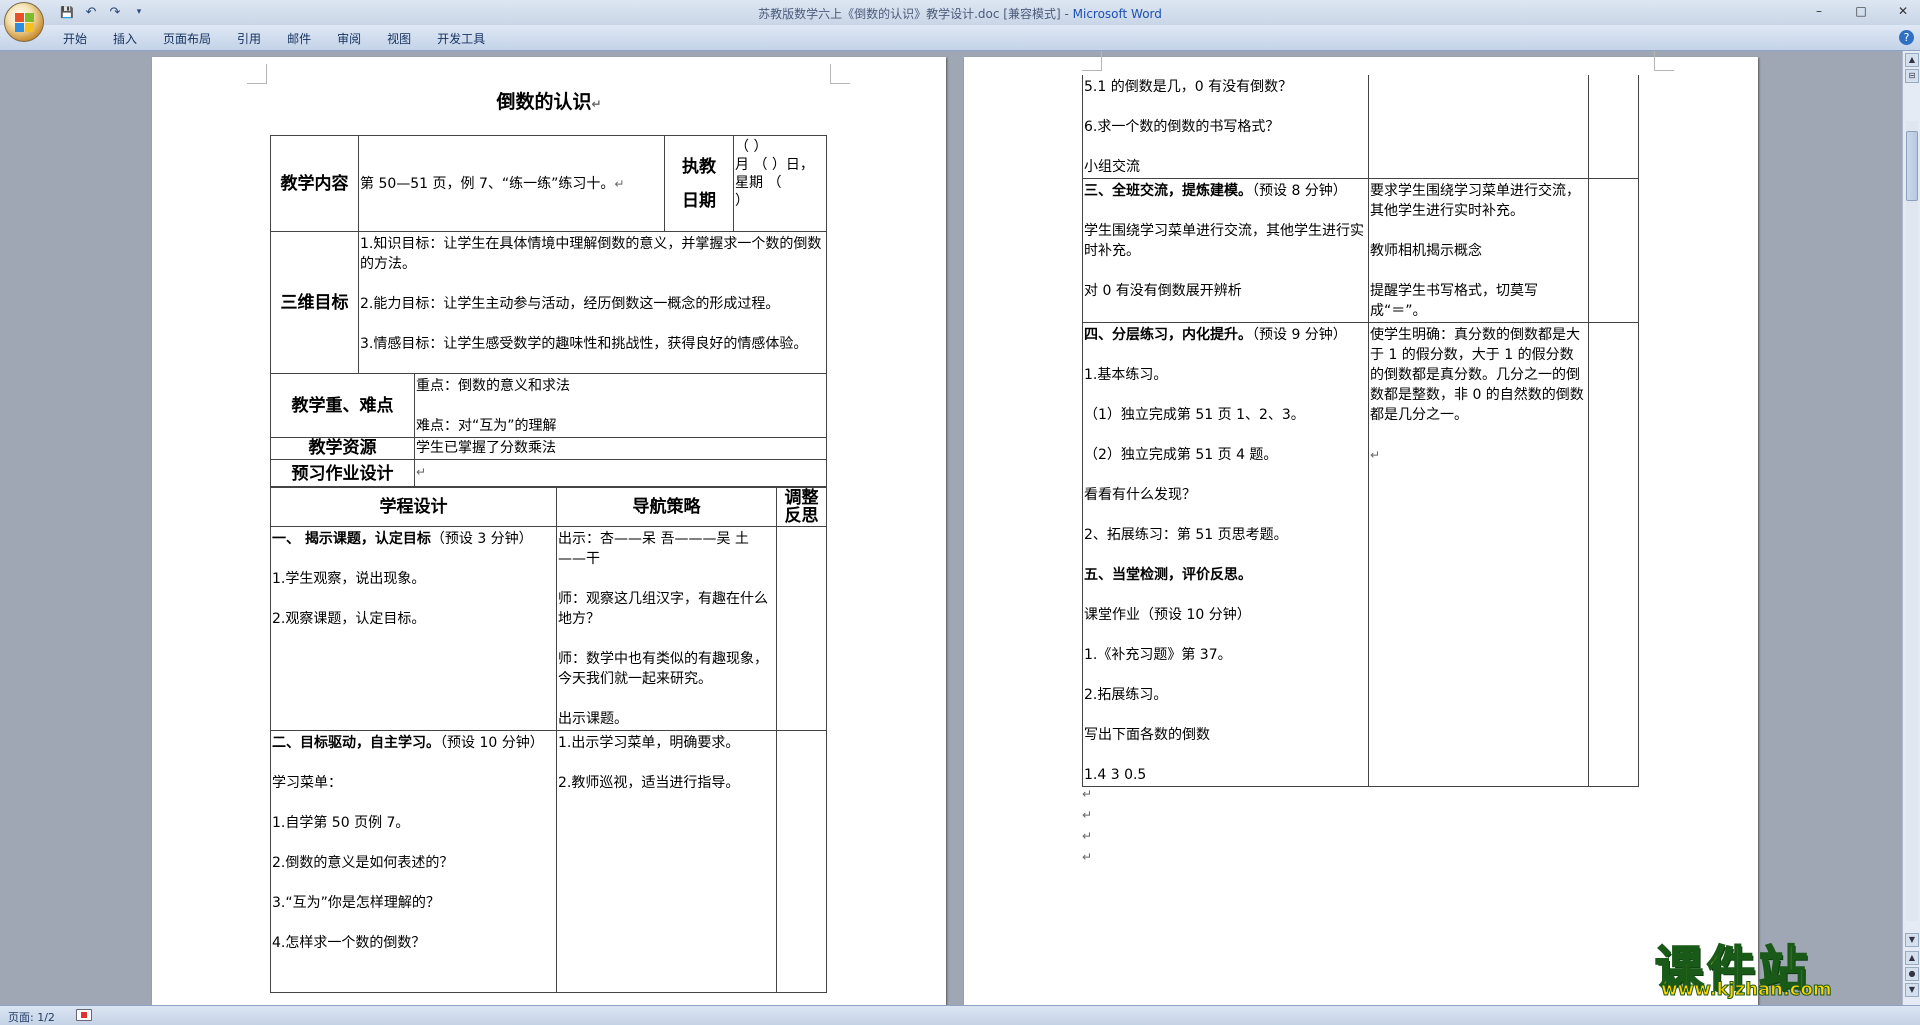 The image size is (1920, 1025). What do you see at coordinates (187, 39) in the screenshot?
I see `tab-page-layout: 页面布局` at bounding box center [187, 39].